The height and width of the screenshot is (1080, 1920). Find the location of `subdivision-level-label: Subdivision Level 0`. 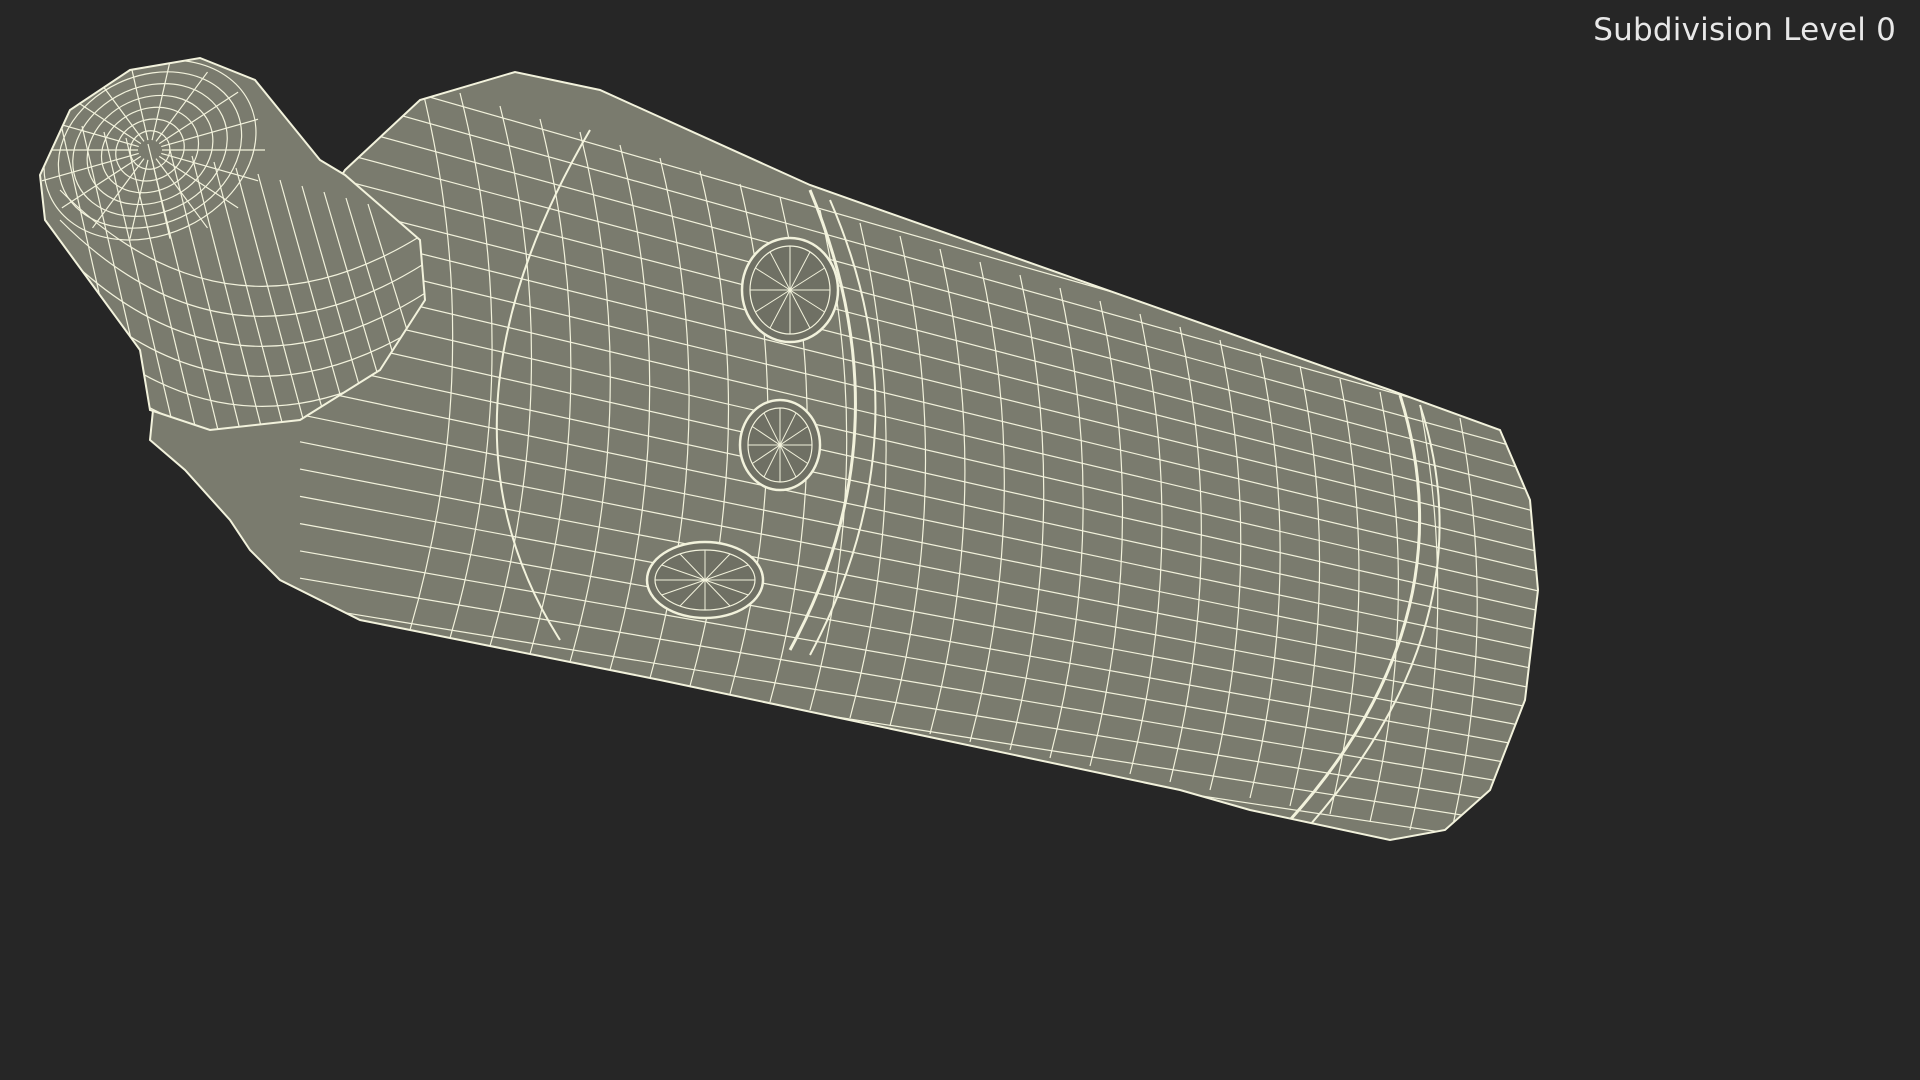

subdivision-level-label: Subdivision Level 0 is located at coordinates (1744, 30).